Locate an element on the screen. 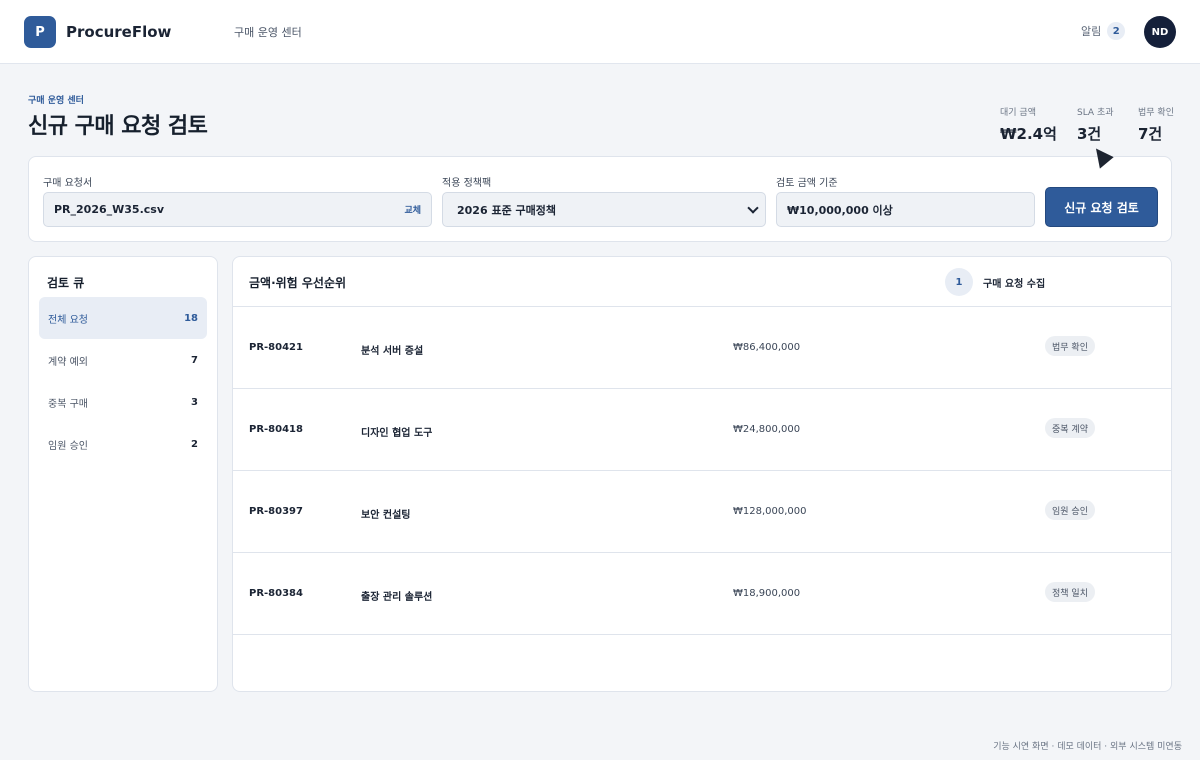  stat-label: SLA 초과 is located at coordinates (1095, 113).